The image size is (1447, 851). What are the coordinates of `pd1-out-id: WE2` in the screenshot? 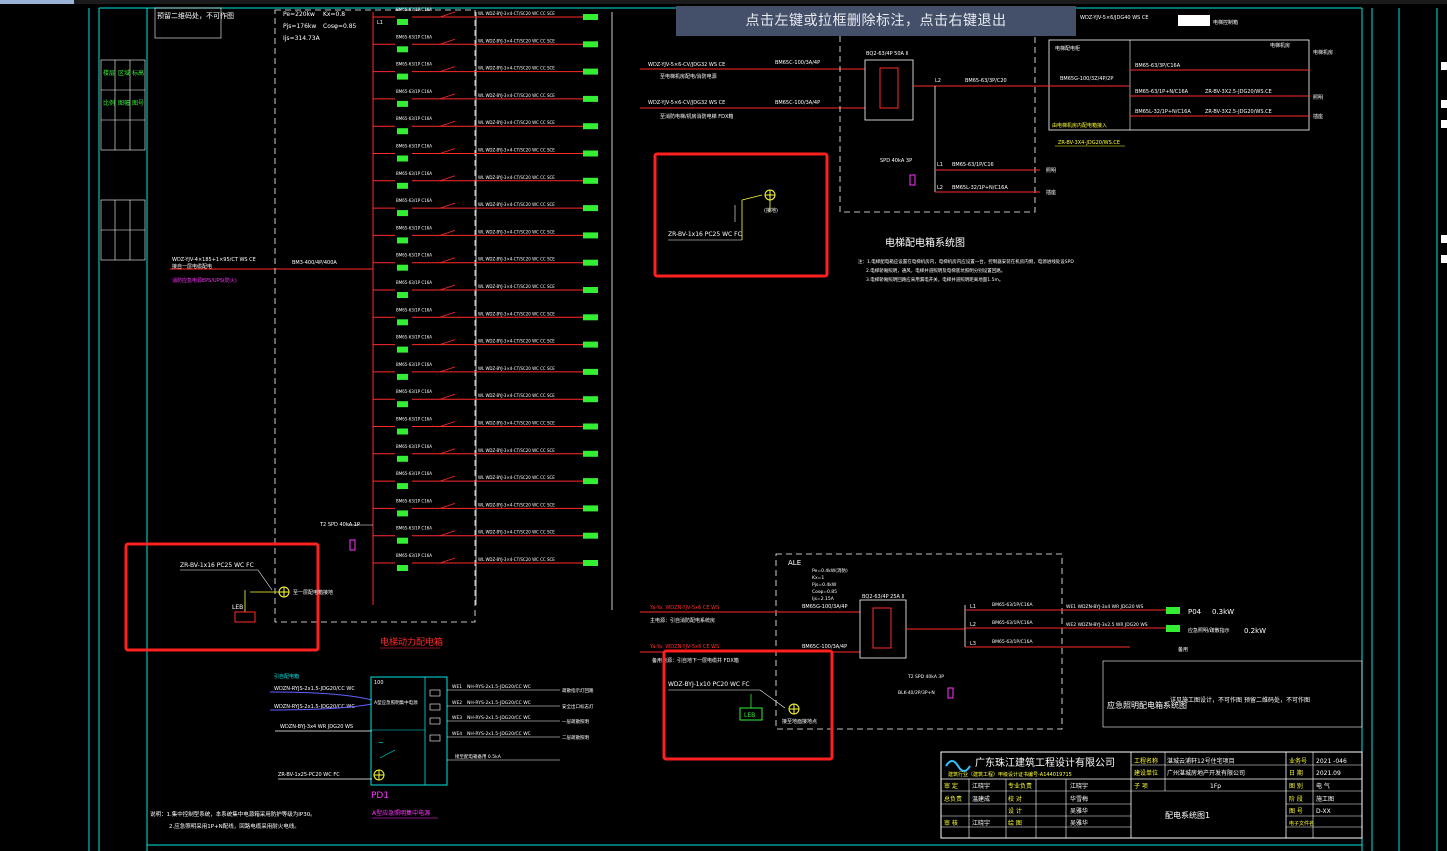 It's located at (457, 703).